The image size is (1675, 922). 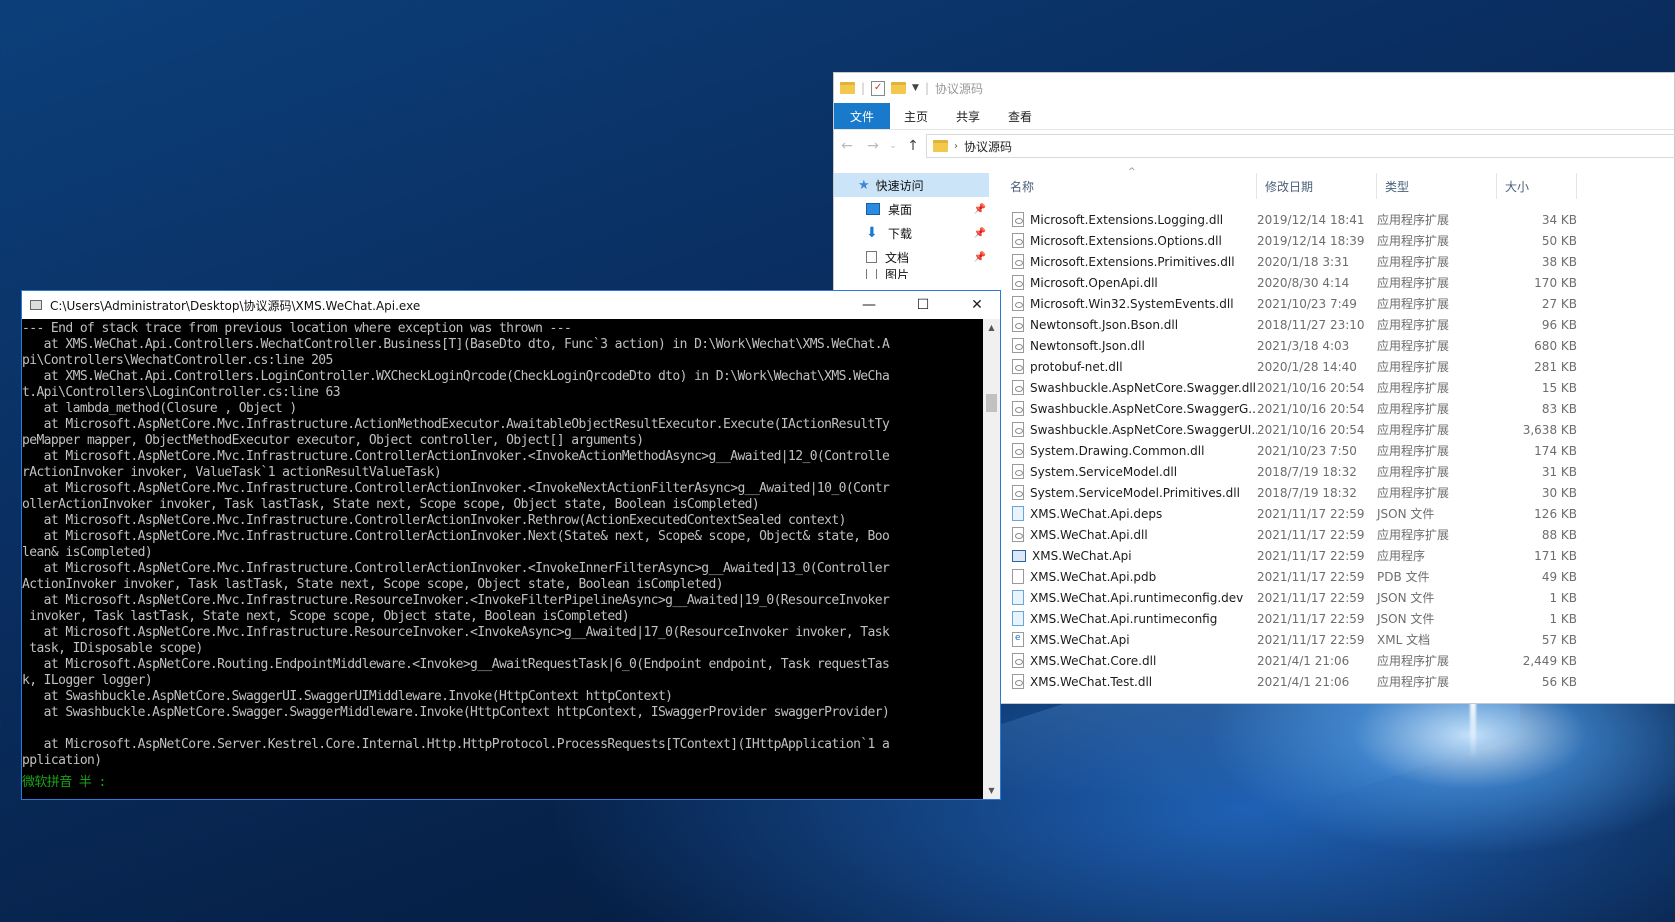 What do you see at coordinates (847, 146) in the screenshot?
I see `back-icon: ←` at bounding box center [847, 146].